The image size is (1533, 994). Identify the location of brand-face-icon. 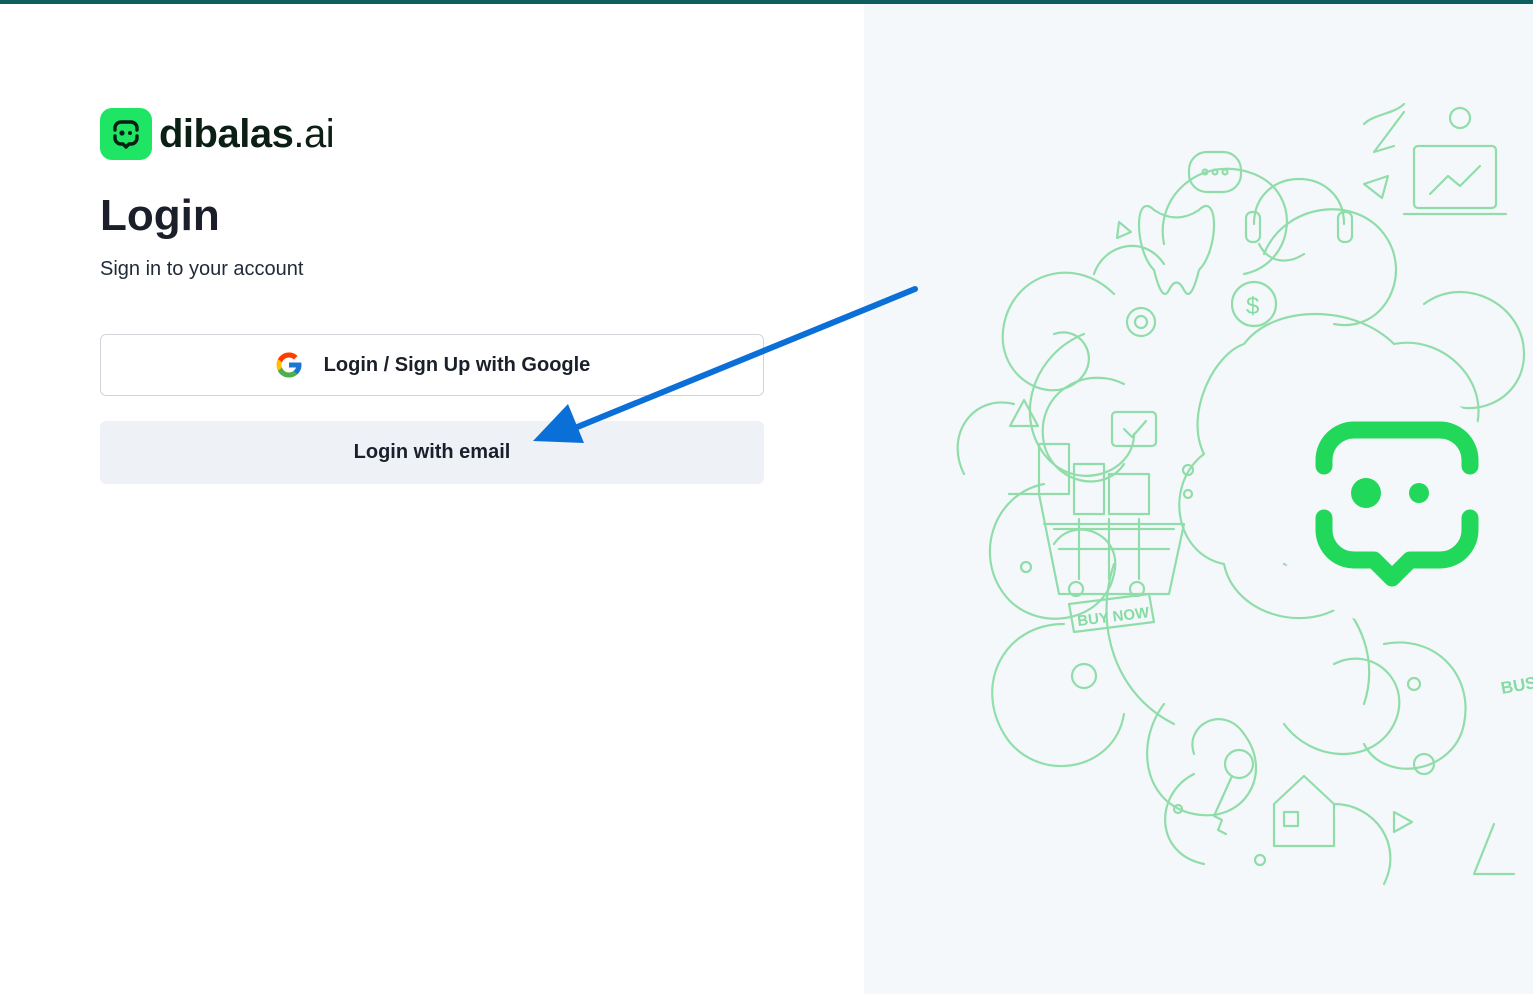
(1390, 504).